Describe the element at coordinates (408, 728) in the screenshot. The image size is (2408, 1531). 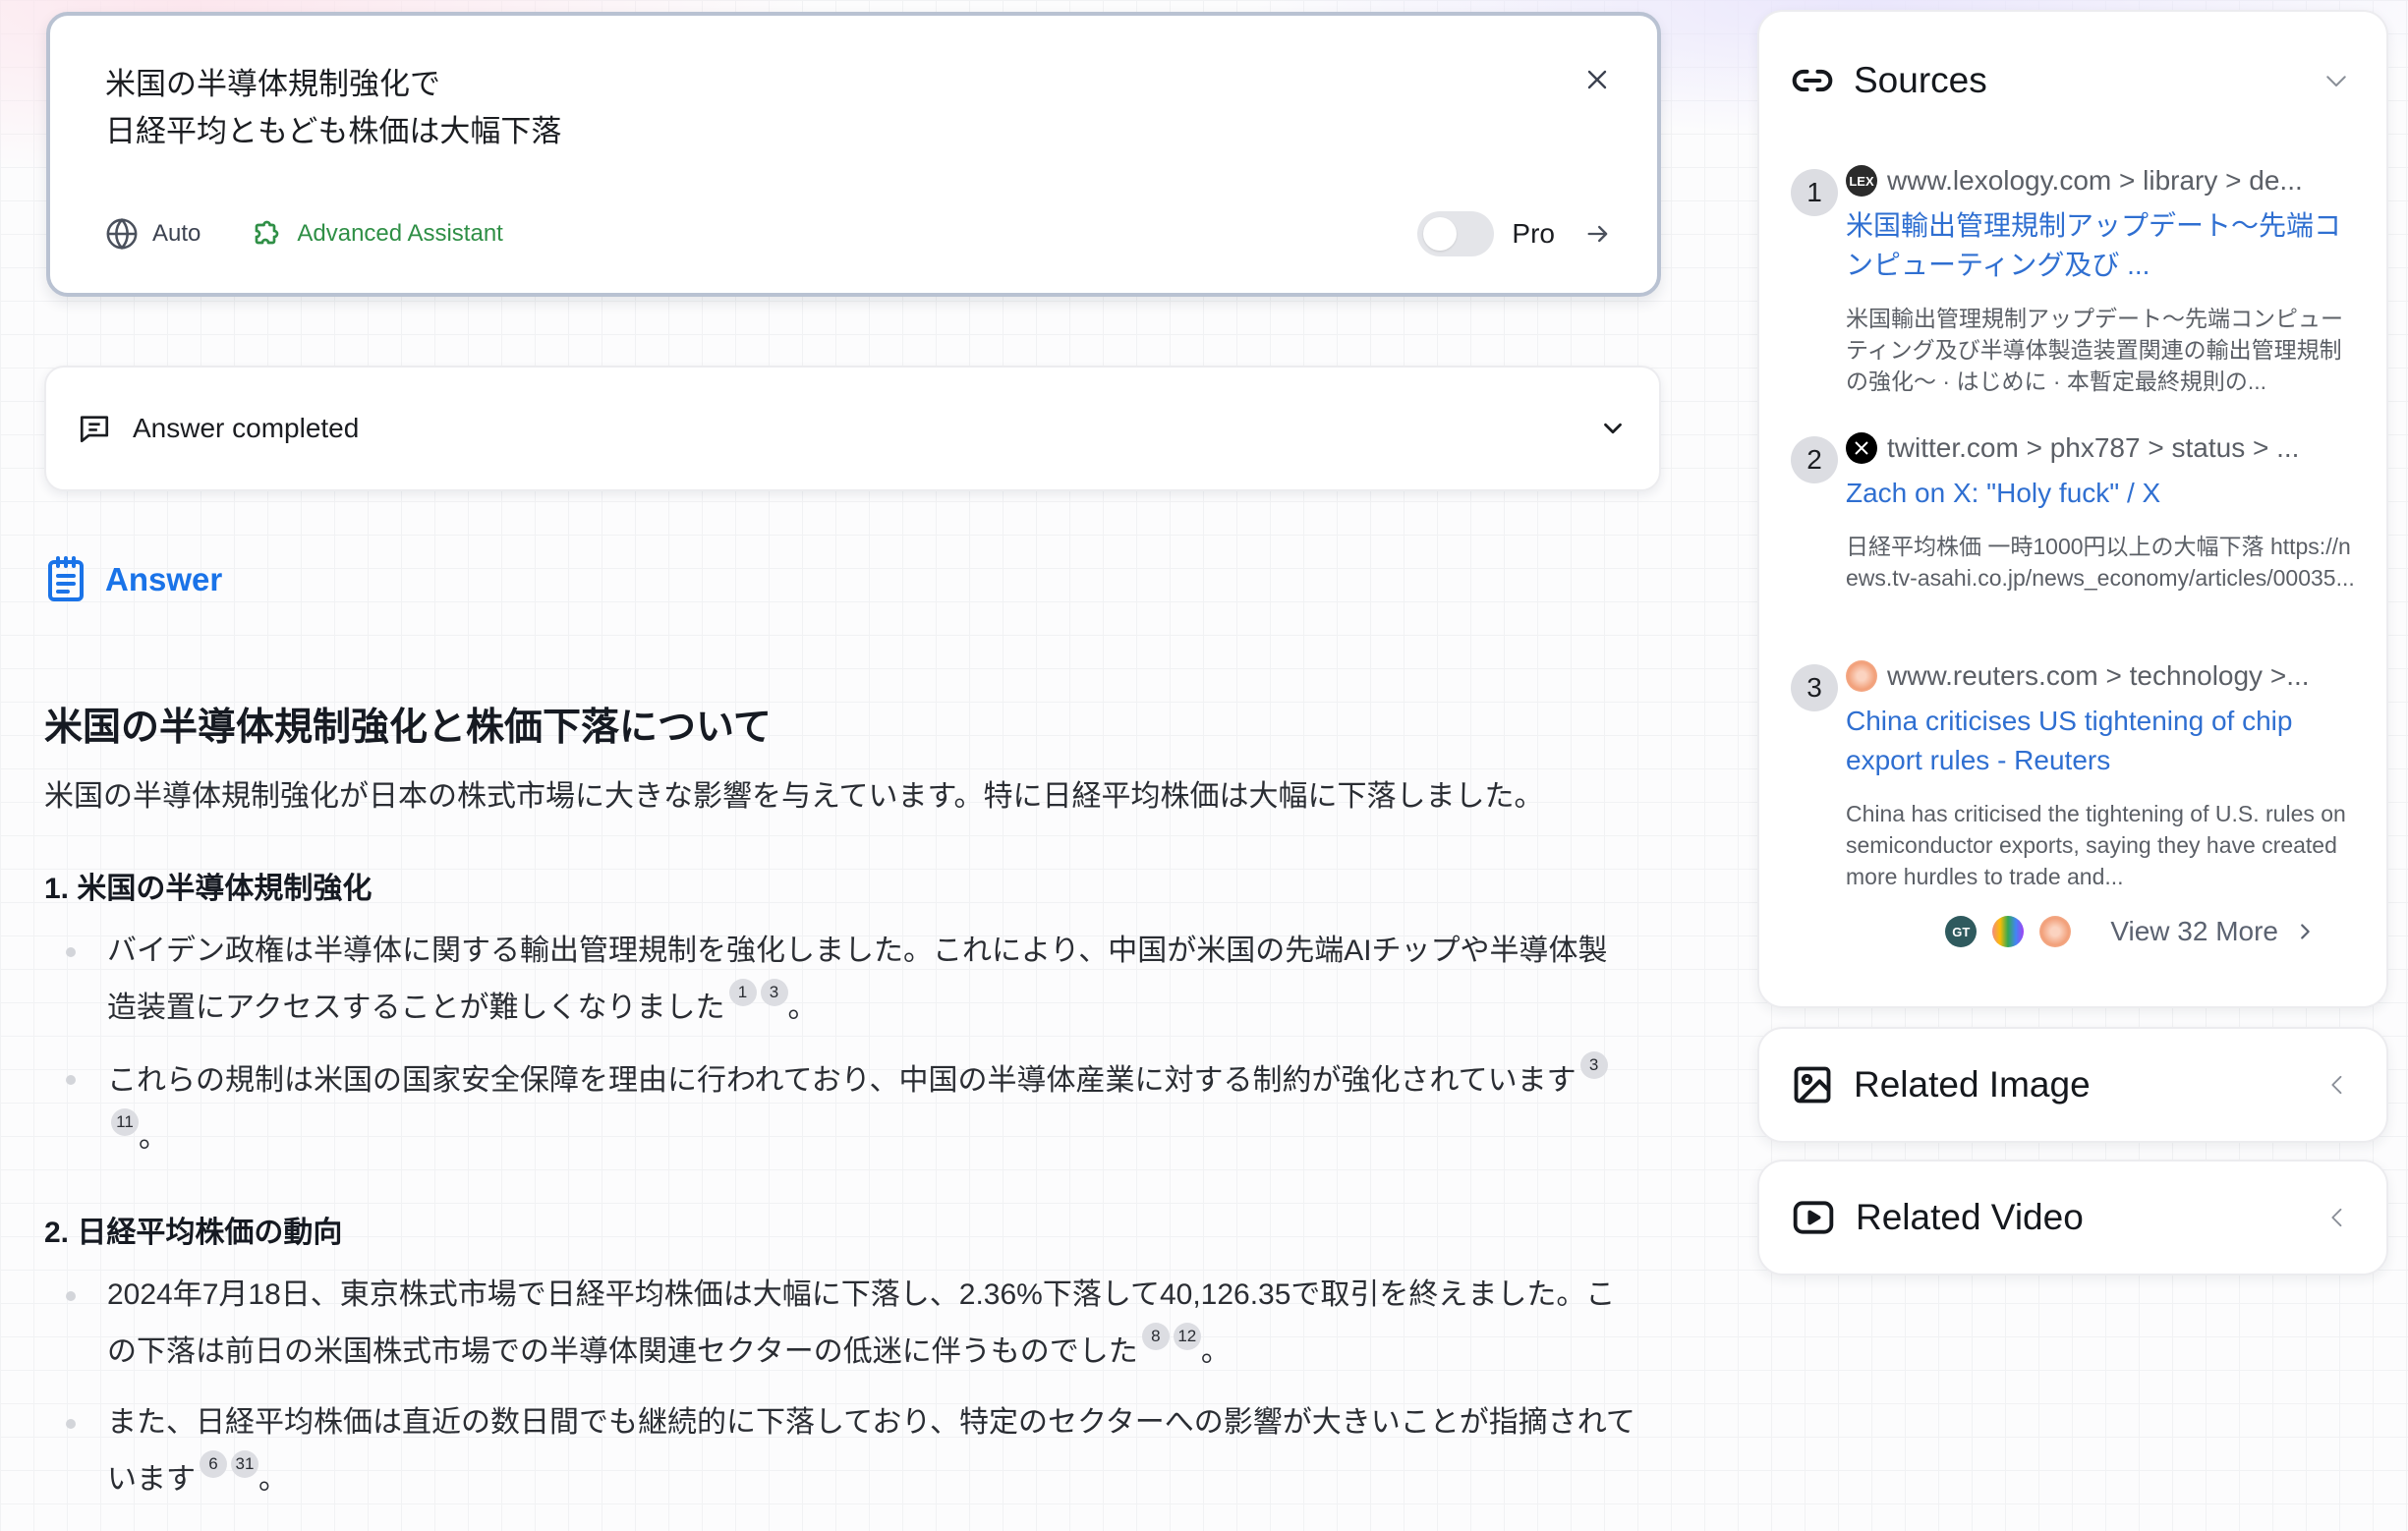
I see `answer-heading: 米国の半導体規制強化と株価下落について` at that location.